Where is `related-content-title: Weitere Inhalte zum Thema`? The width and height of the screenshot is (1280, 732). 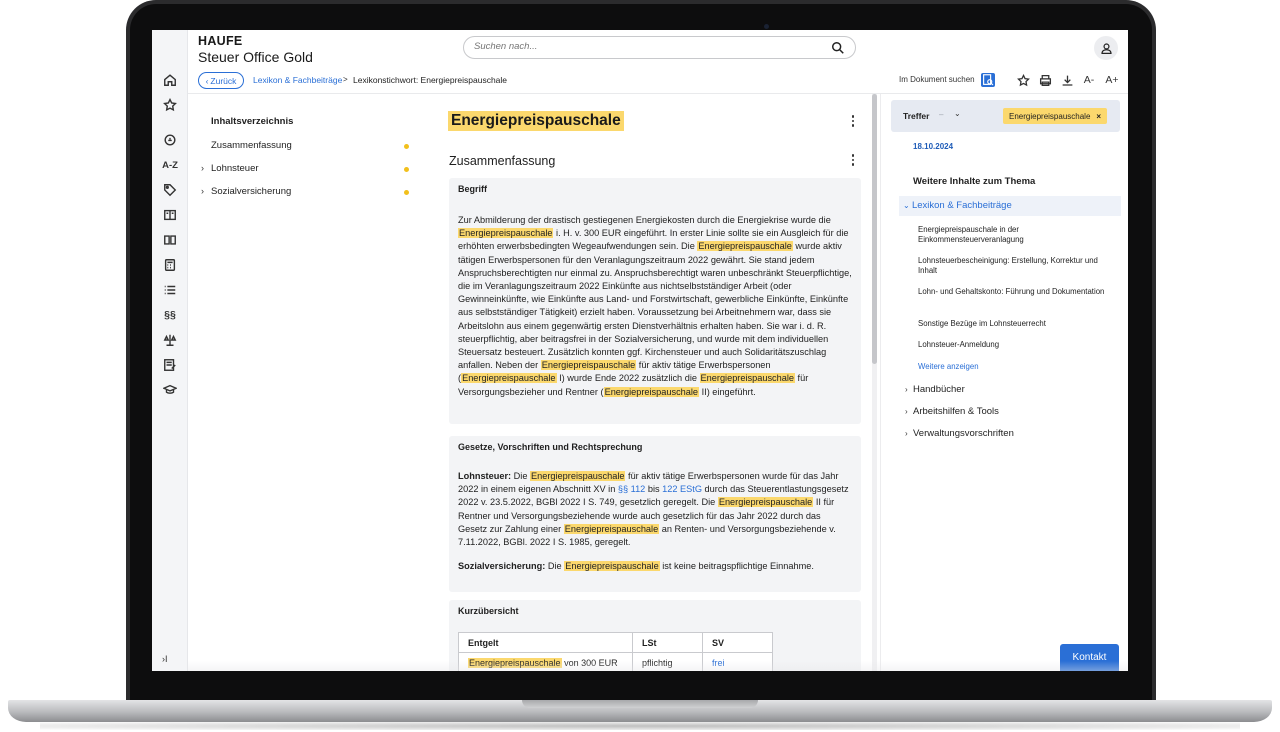
related-content-title: Weitere Inhalte zum Thema is located at coordinates (974, 181).